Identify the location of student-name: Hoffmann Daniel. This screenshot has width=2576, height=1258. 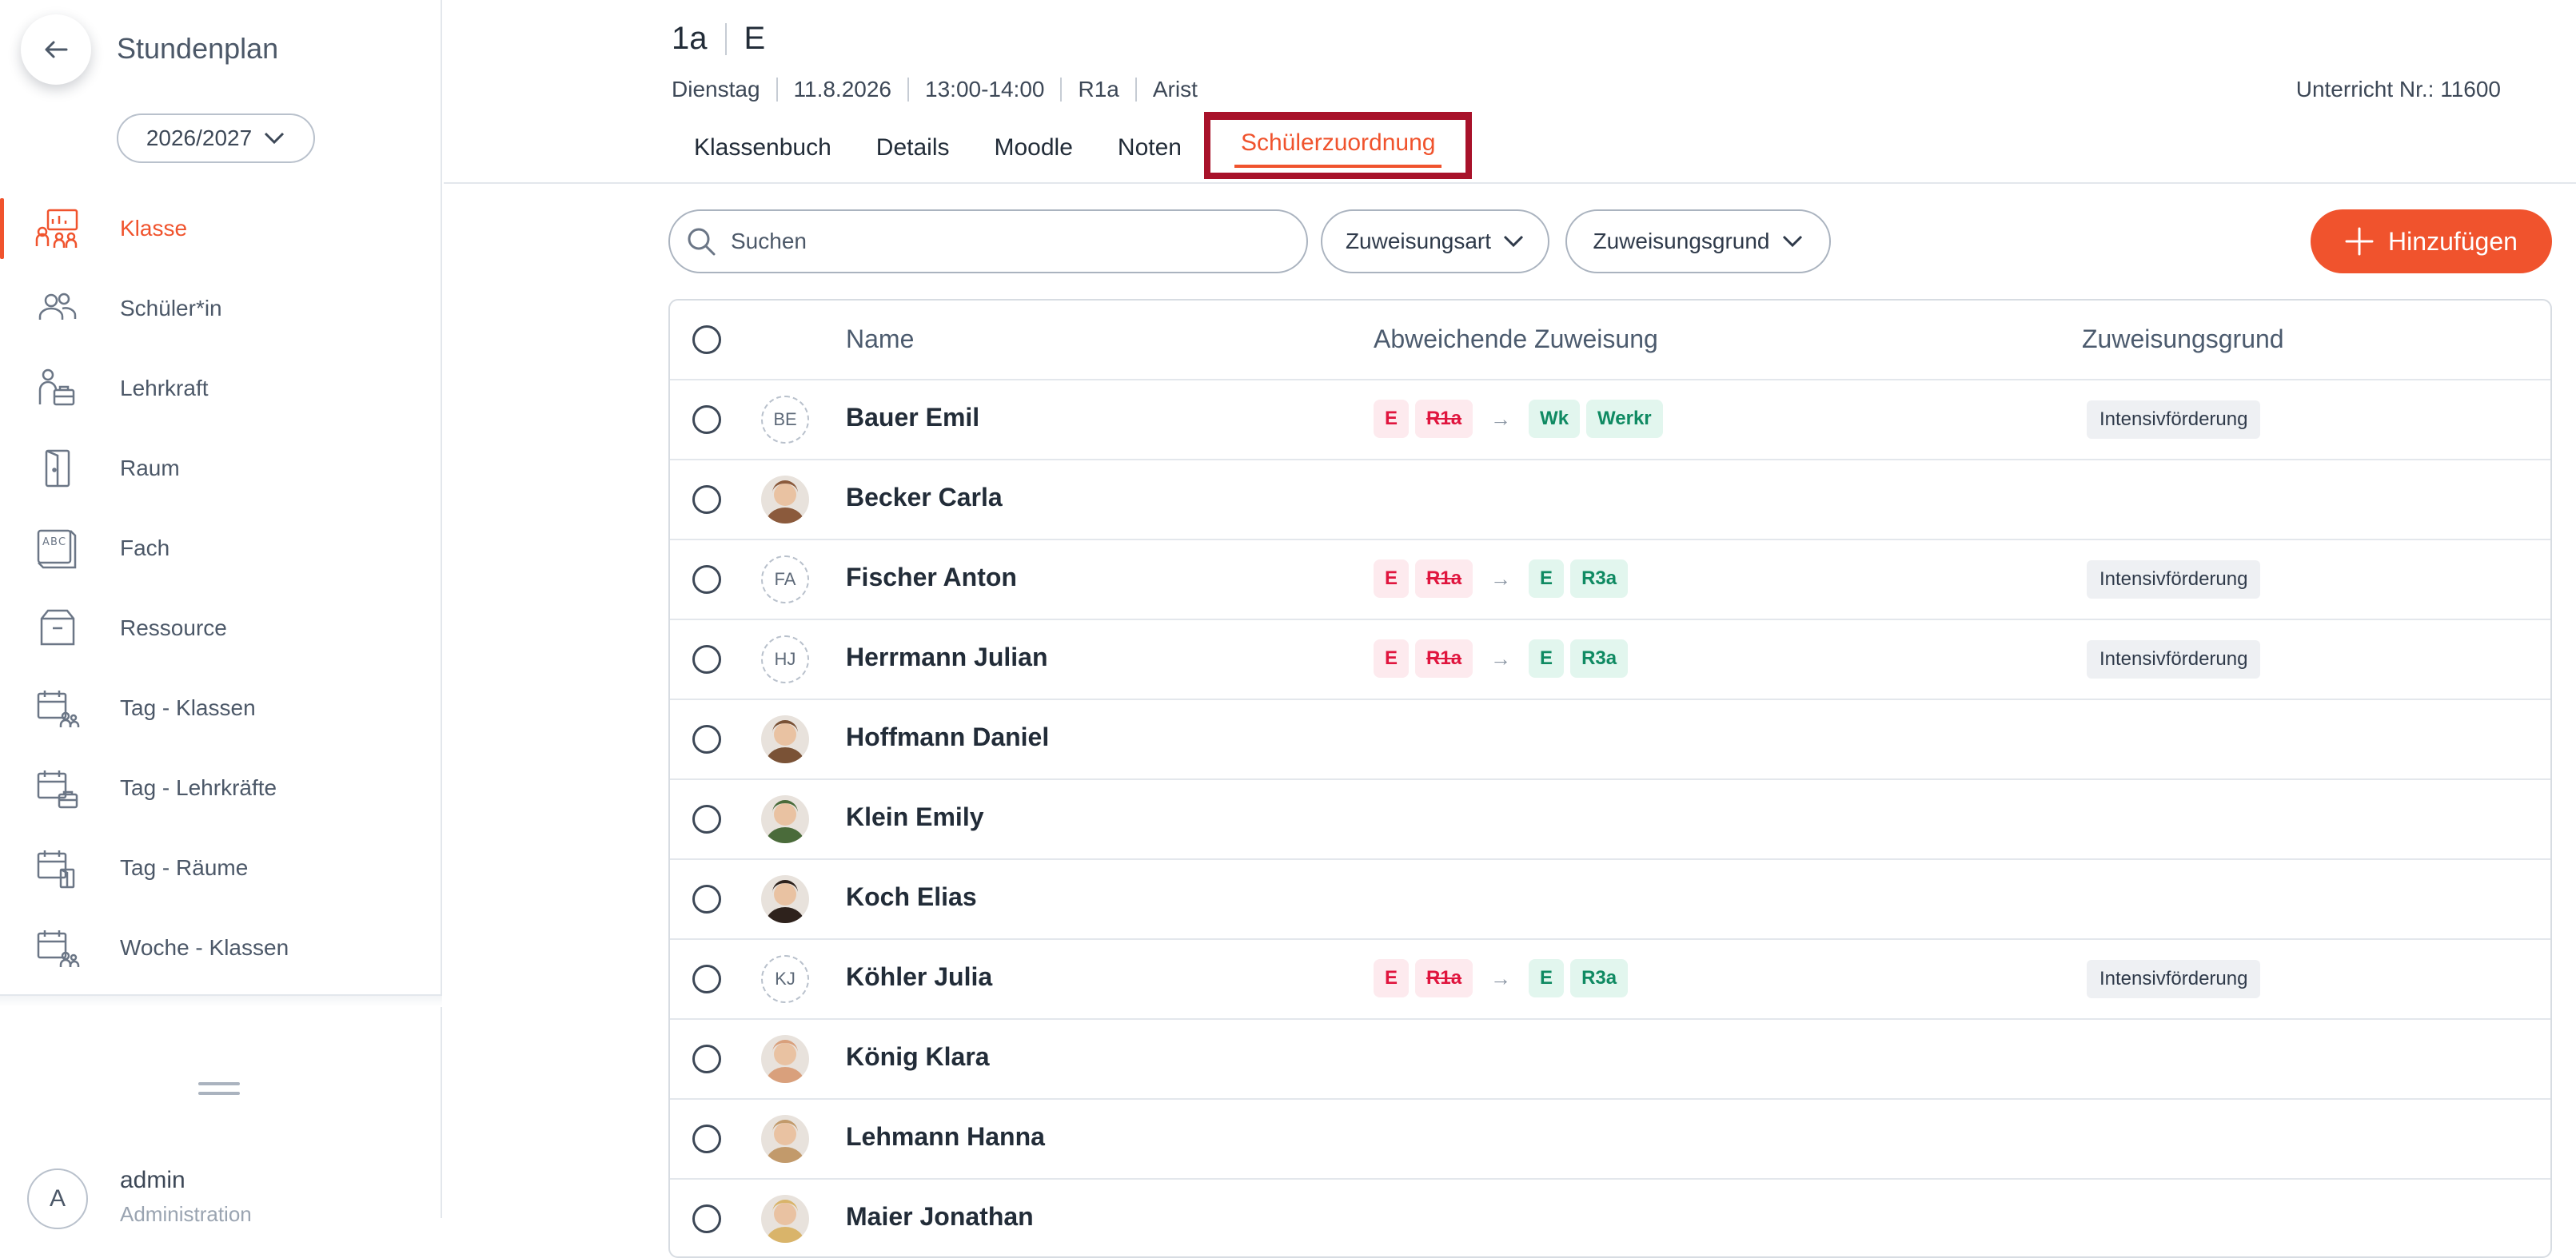
(948, 738).